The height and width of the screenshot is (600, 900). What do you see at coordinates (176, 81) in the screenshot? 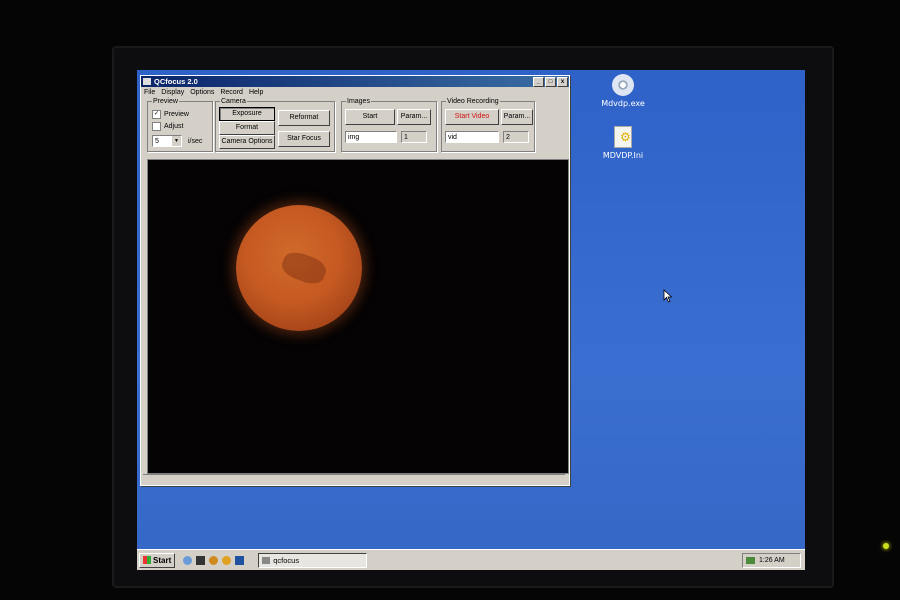
I see `window-title: QCfocus 2.0` at bounding box center [176, 81].